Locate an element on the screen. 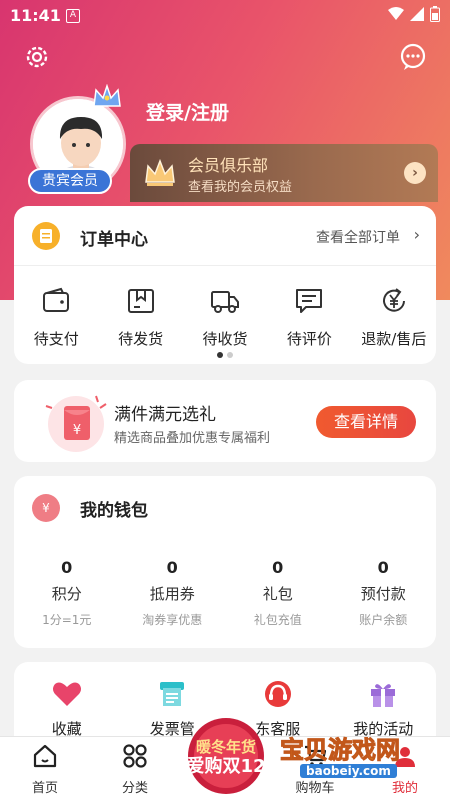 The height and width of the screenshot is (800, 450). wallet-item-label: 抵用券 is located at coordinates (172, 594).